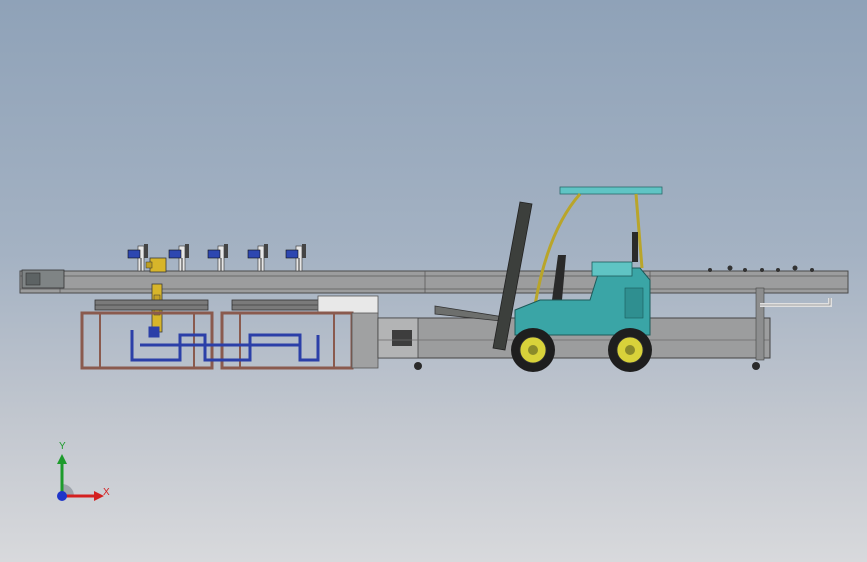 The width and height of the screenshot is (867, 562). I want to click on conveyor-beam, so click(434, 281).